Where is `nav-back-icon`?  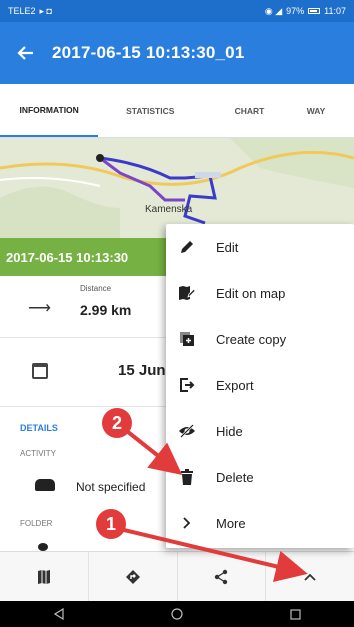
nav-back-icon is located at coordinates (59, 614).